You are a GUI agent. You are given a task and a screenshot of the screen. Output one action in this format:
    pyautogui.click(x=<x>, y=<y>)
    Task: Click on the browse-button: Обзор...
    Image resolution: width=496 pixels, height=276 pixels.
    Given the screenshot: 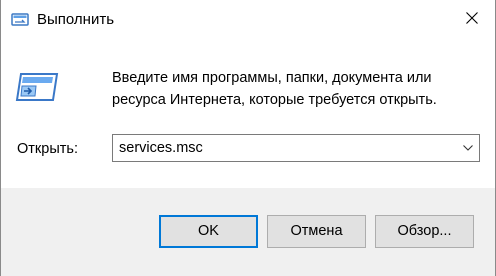 What is the action you would take?
    pyautogui.click(x=424, y=231)
    